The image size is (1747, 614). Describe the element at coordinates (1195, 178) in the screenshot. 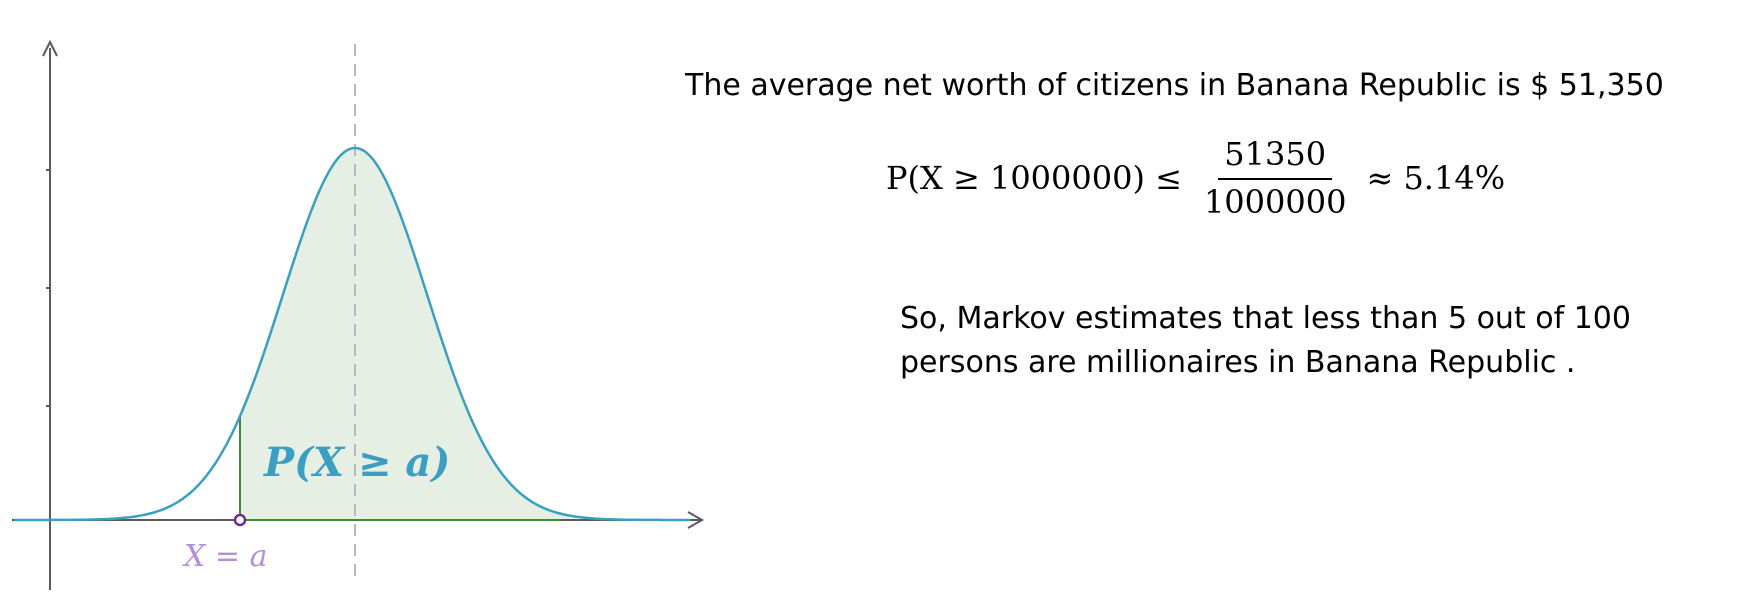

I see `markov-inequality-formula: P(X ≥ 1000000) ≤ 51350 1000000 ≈ 5.14%` at that location.